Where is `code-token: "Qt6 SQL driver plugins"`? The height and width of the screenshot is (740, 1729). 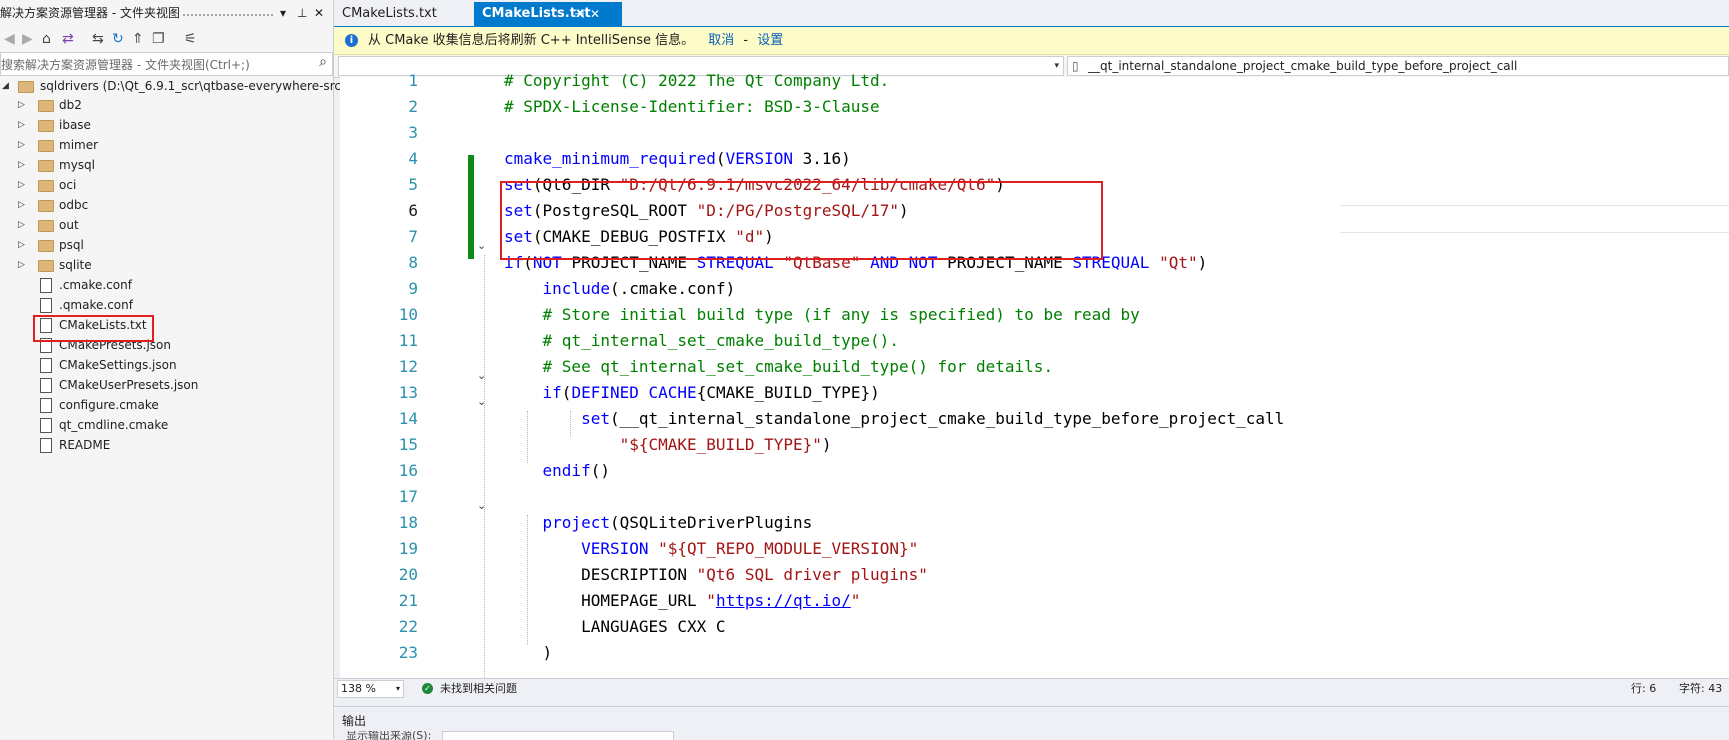
code-token: "Qt6 SQL driver plugins" is located at coordinates (812, 574).